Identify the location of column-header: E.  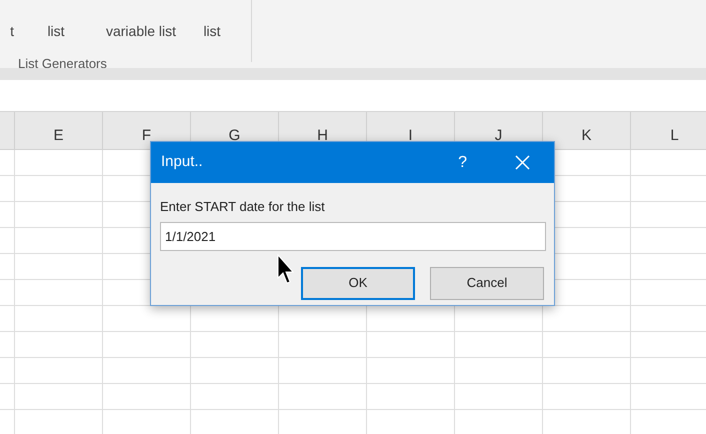
(58, 130).